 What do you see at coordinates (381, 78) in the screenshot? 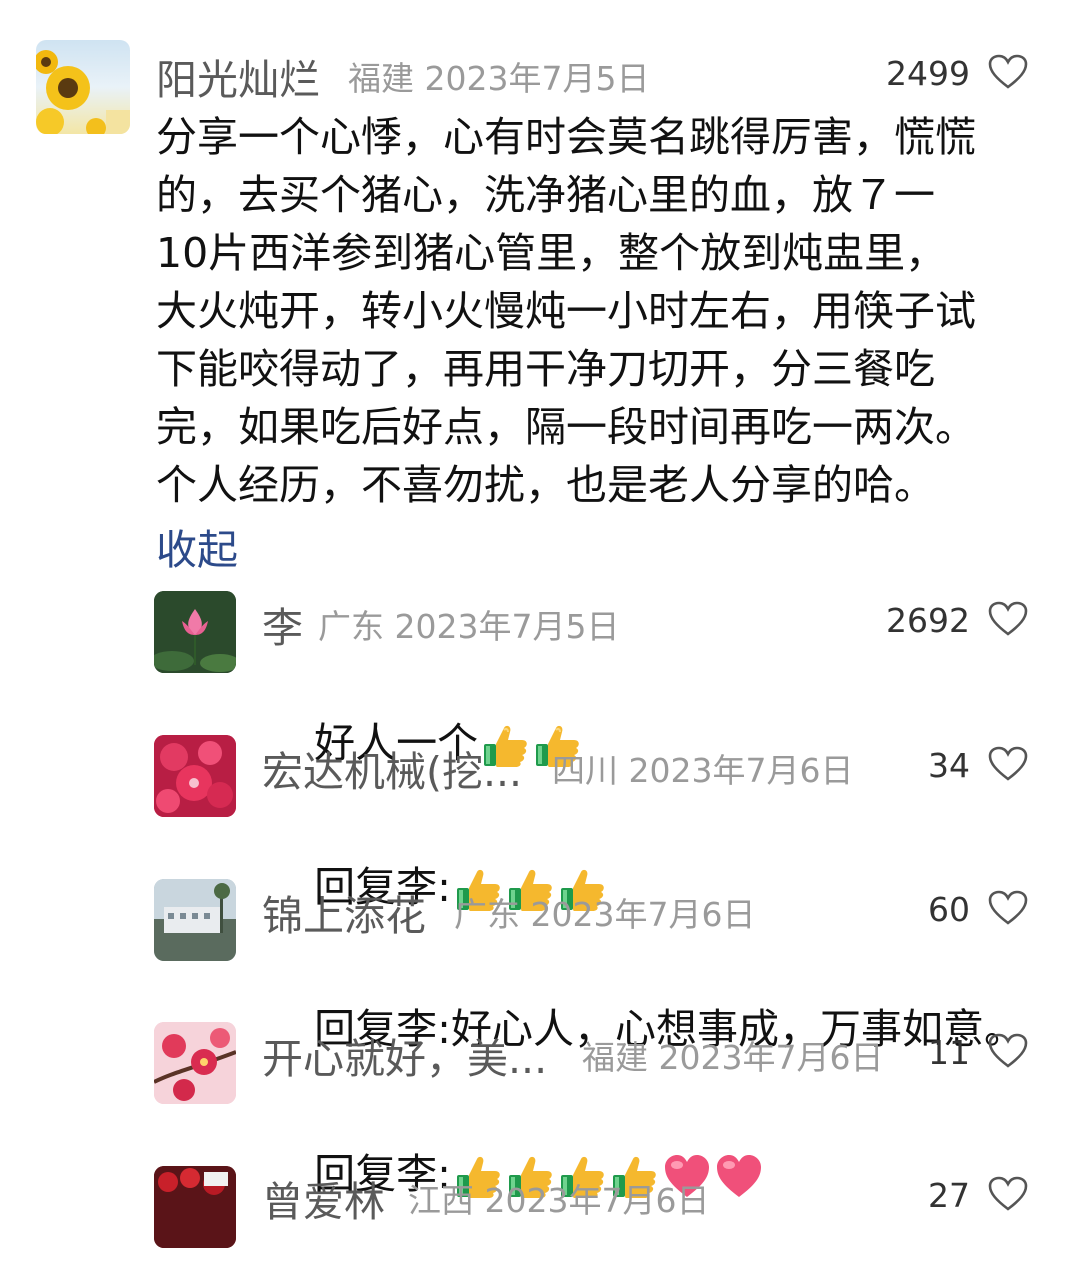
I see `comment-region: 福建` at bounding box center [381, 78].